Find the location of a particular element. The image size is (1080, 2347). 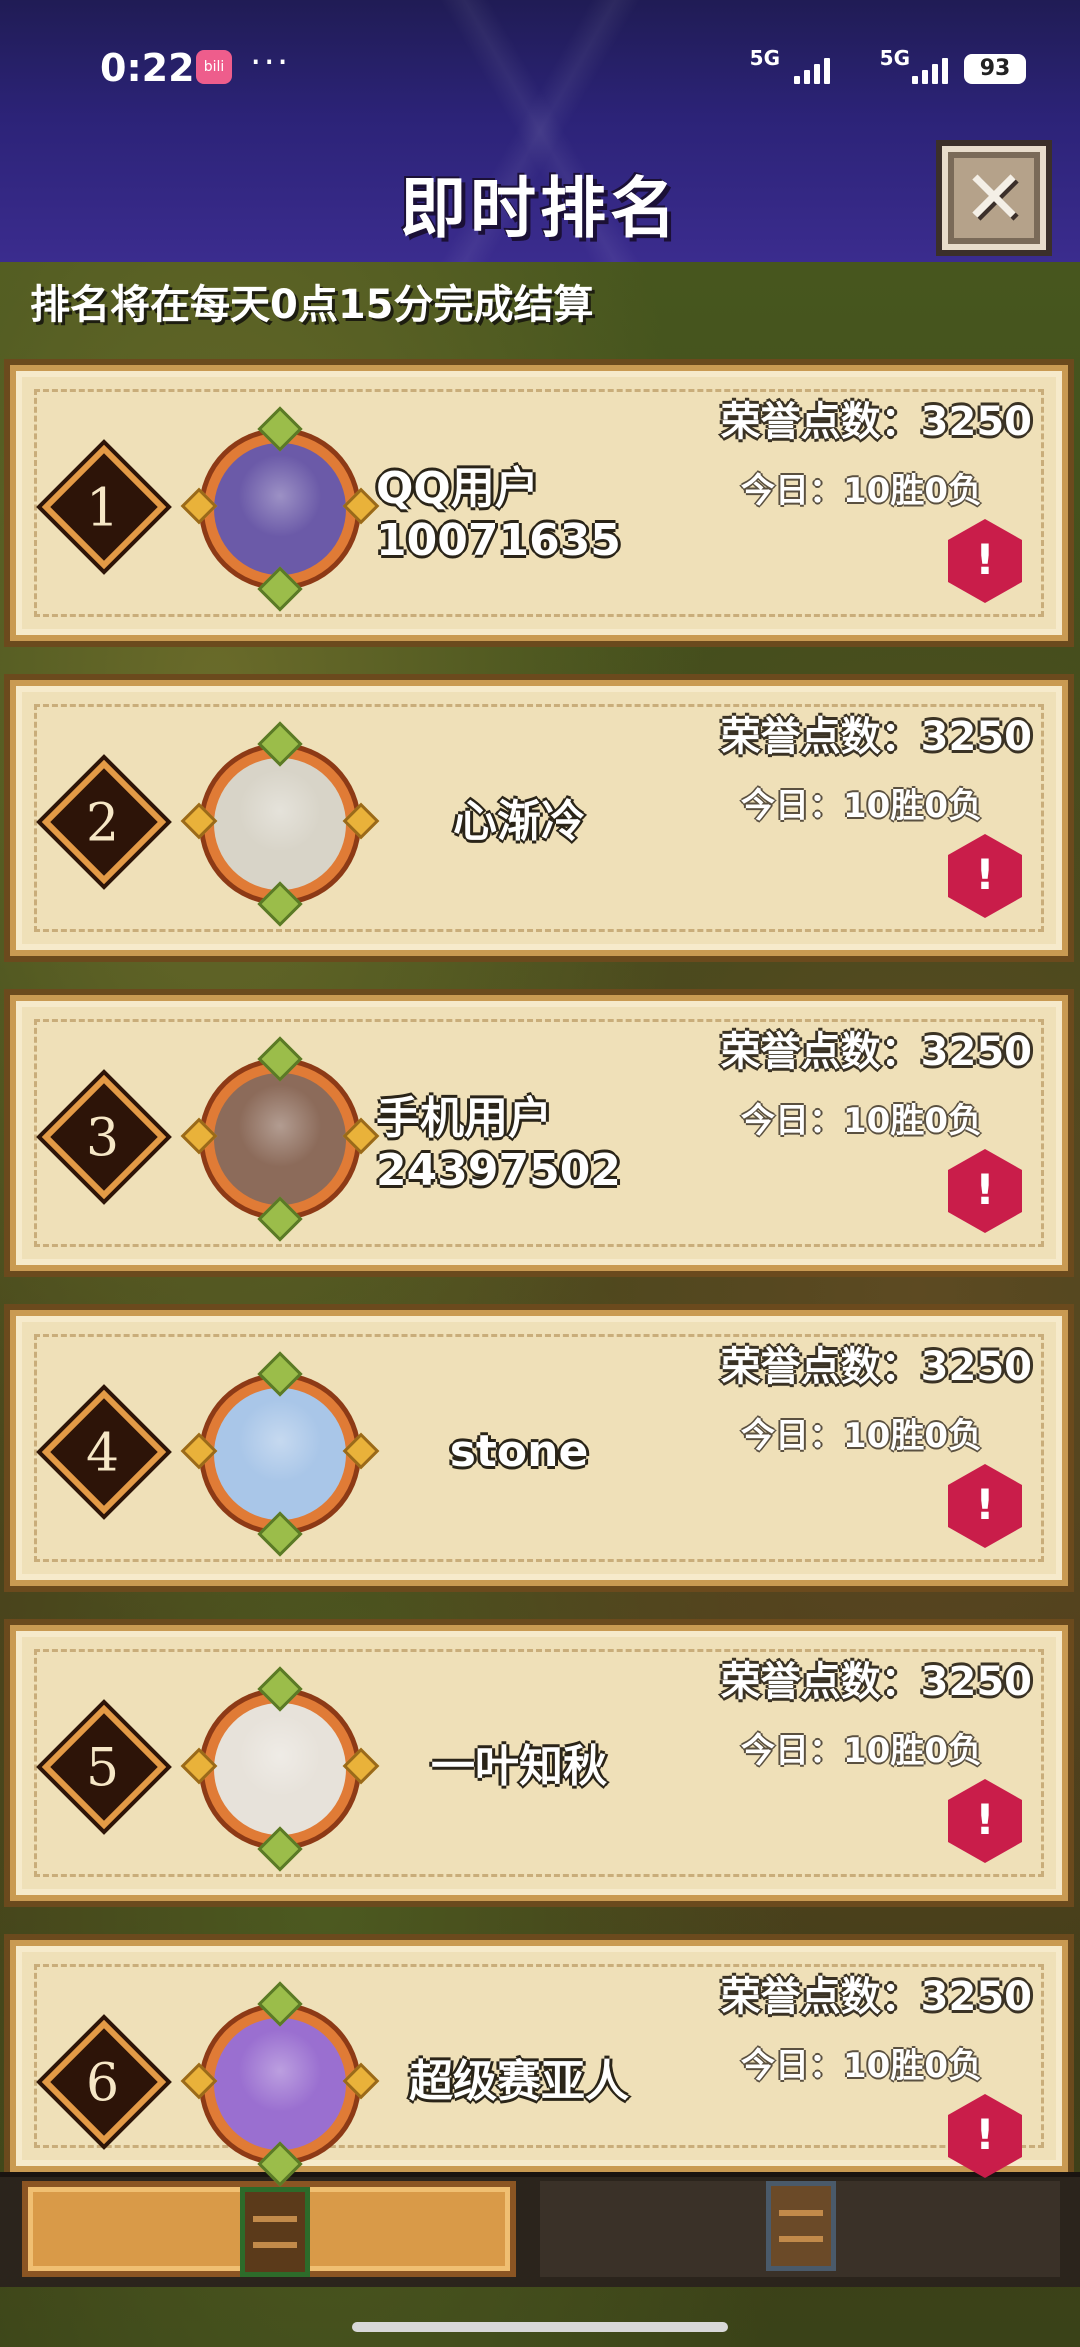

rank-badge: 5 is located at coordinates (104, 1767).